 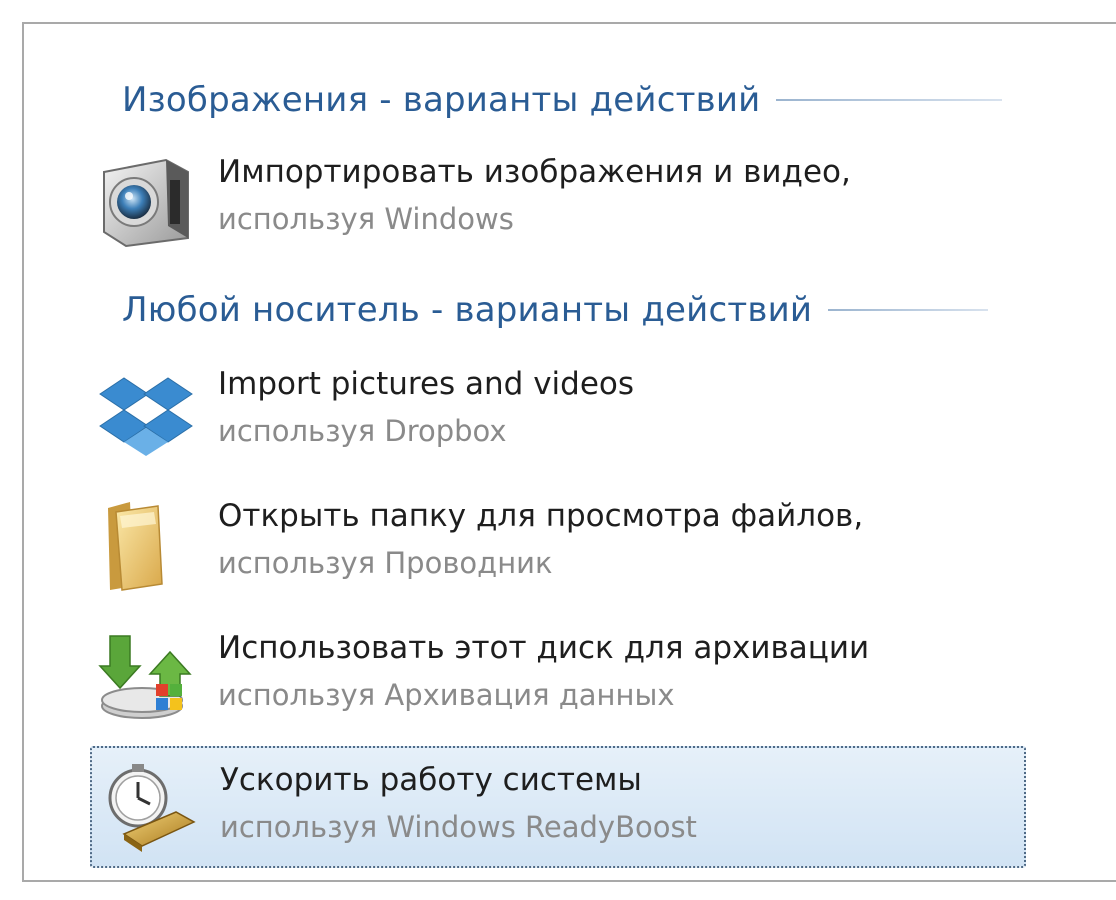 I want to click on option-primary-text: Использовать этот диск для архивации, so click(x=544, y=648).